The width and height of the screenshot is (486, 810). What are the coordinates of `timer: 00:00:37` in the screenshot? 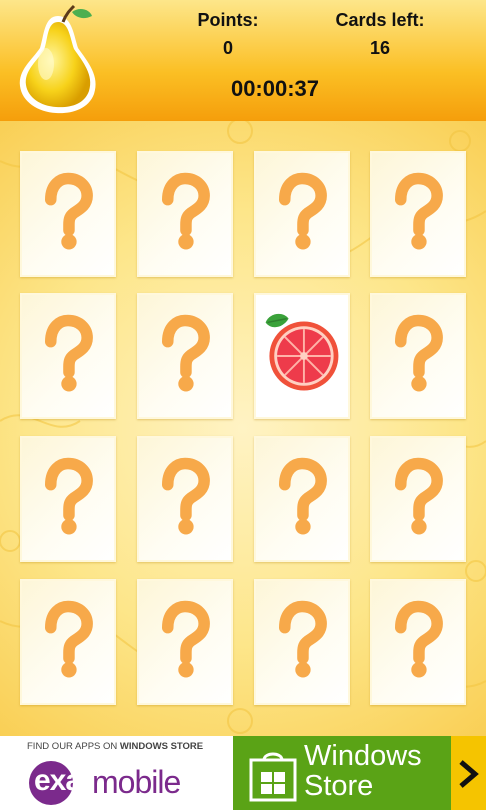 It's located at (275, 88).